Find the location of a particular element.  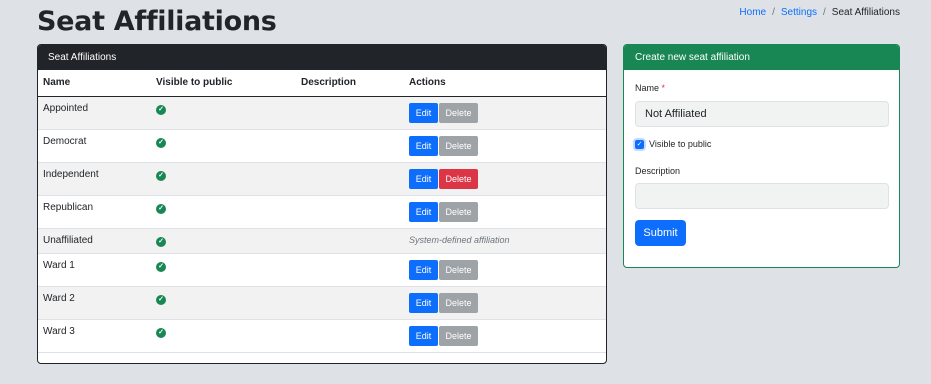

row-actions: System-defined affiliation is located at coordinates (505, 241).